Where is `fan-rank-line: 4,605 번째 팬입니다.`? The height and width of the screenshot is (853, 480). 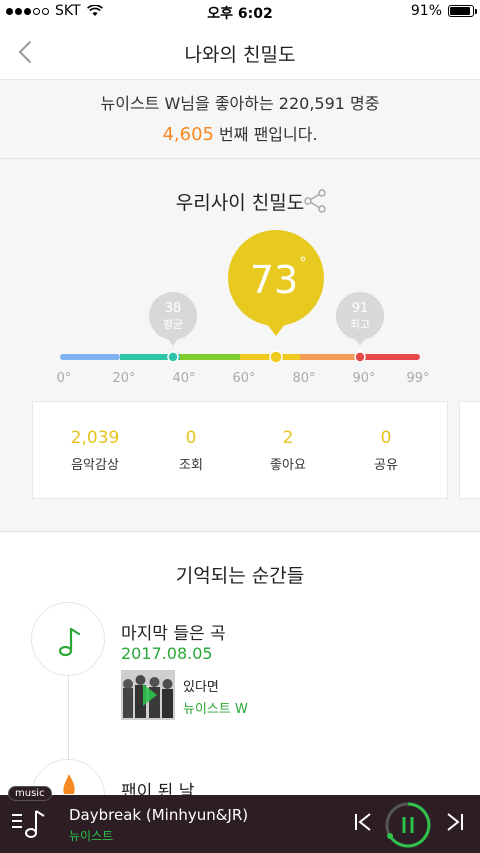 fan-rank-line: 4,605 번째 팬입니다. is located at coordinates (240, 133).